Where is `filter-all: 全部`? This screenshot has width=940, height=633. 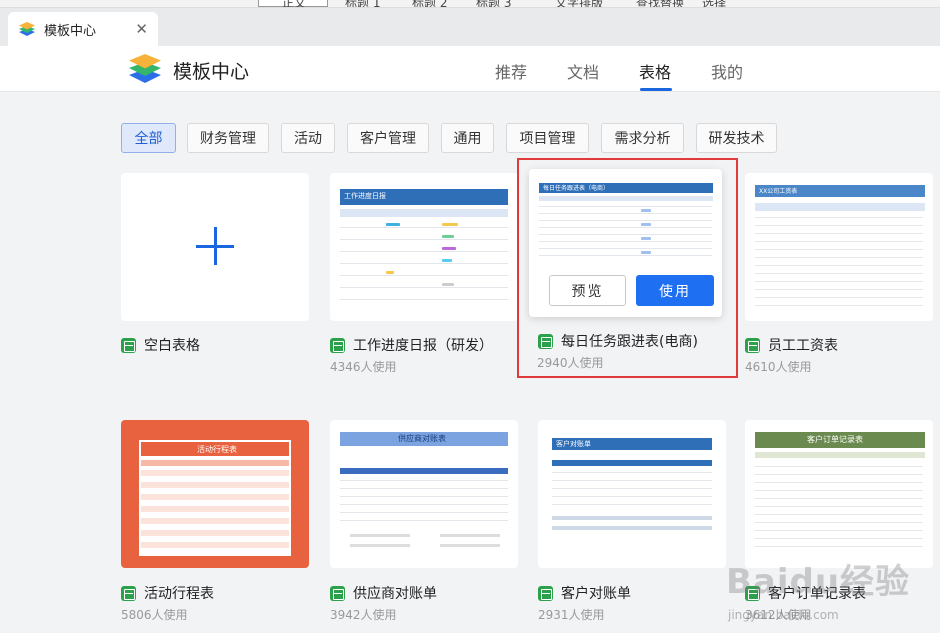
filter-all: 全部 is located at coordinates (148, 138).